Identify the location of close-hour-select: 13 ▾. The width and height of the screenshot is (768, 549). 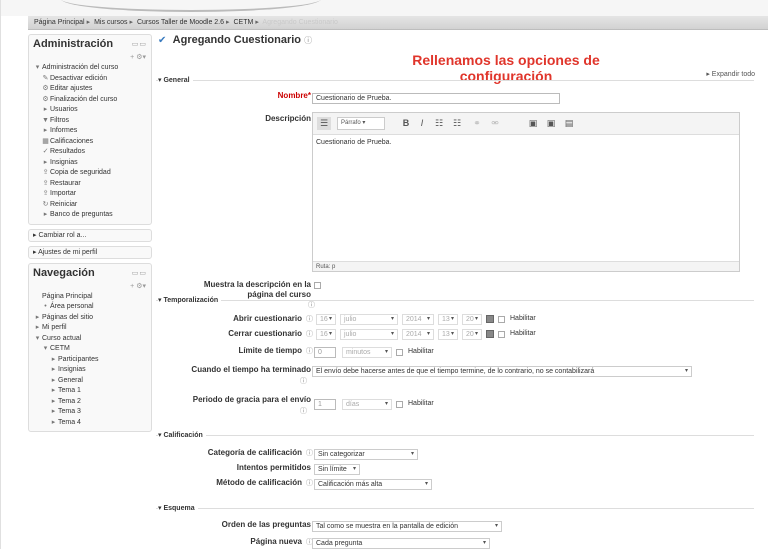
(448, 334).